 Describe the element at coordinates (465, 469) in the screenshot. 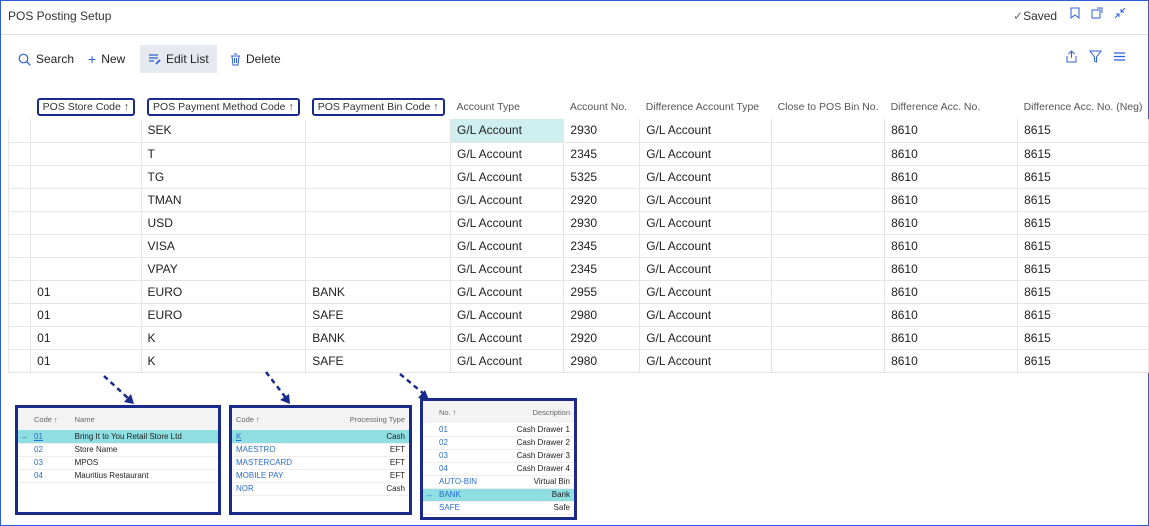

I see `bin-popup-code: 04` at that location.